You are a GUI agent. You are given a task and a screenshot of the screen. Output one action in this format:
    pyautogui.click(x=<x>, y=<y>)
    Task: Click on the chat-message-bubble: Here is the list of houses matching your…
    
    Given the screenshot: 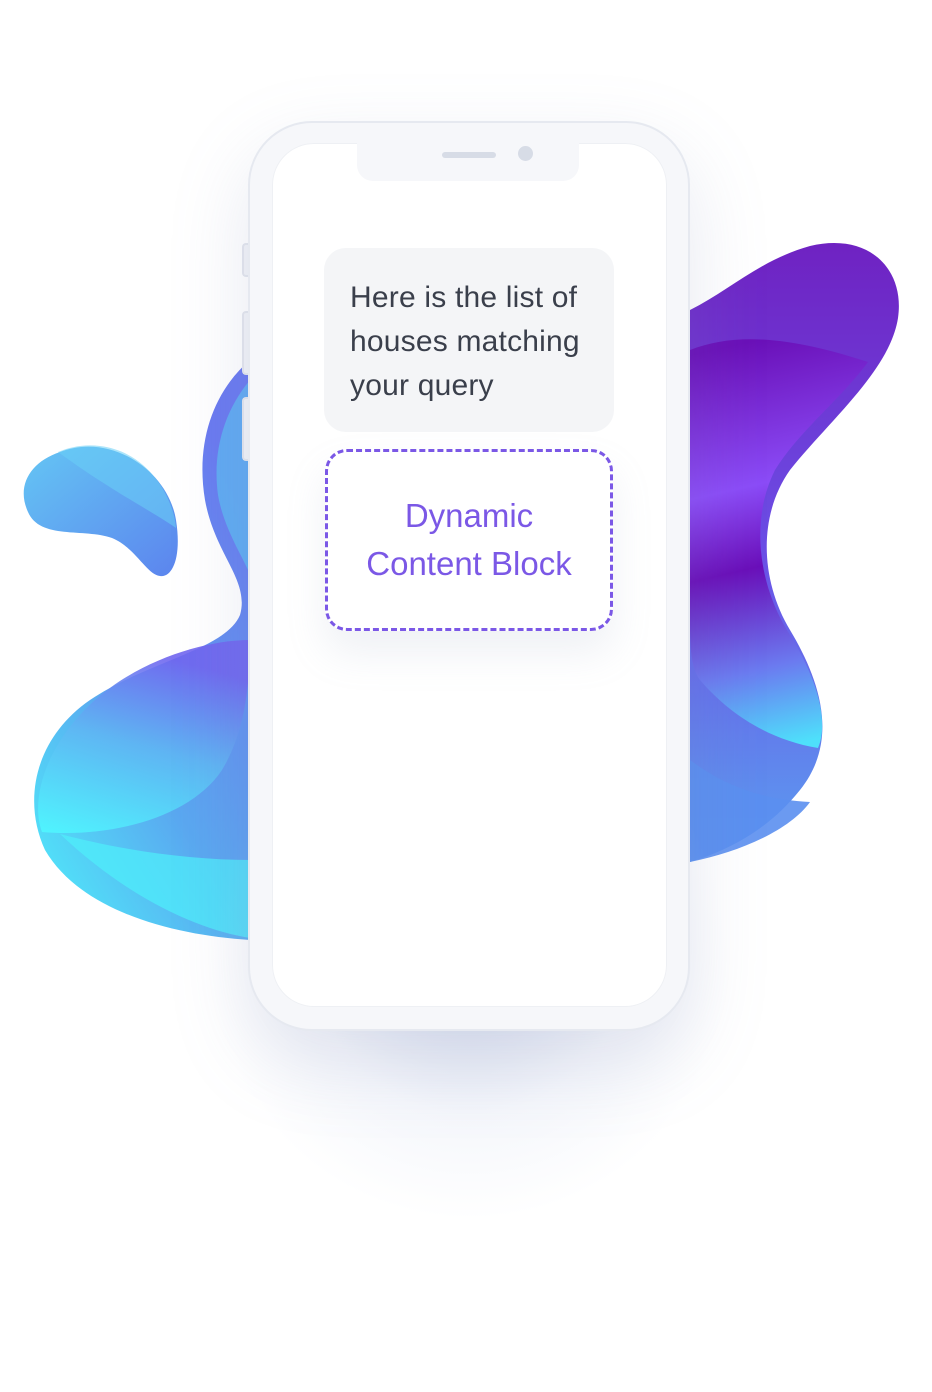 What is the action you would take?
    pyautogui.click(x=469, y=340)
    